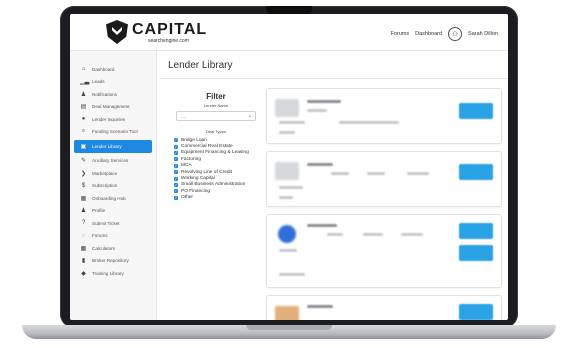  Describe the element at coordinates (107, 146) in the screenshot. I see `sidebar-item-label: Lender Library` at that location.